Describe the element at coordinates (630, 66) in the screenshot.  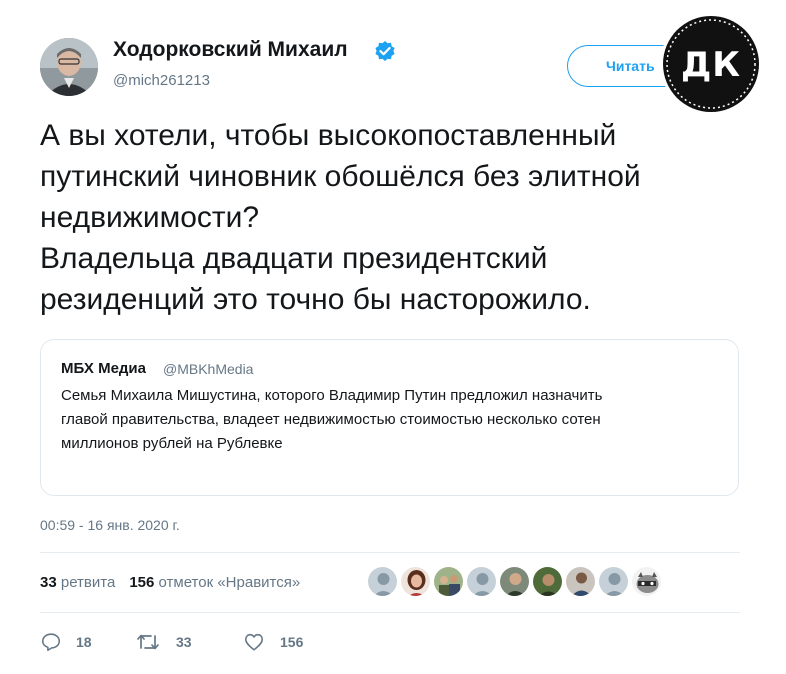
I see `follow-button-label: Читать` at that location.